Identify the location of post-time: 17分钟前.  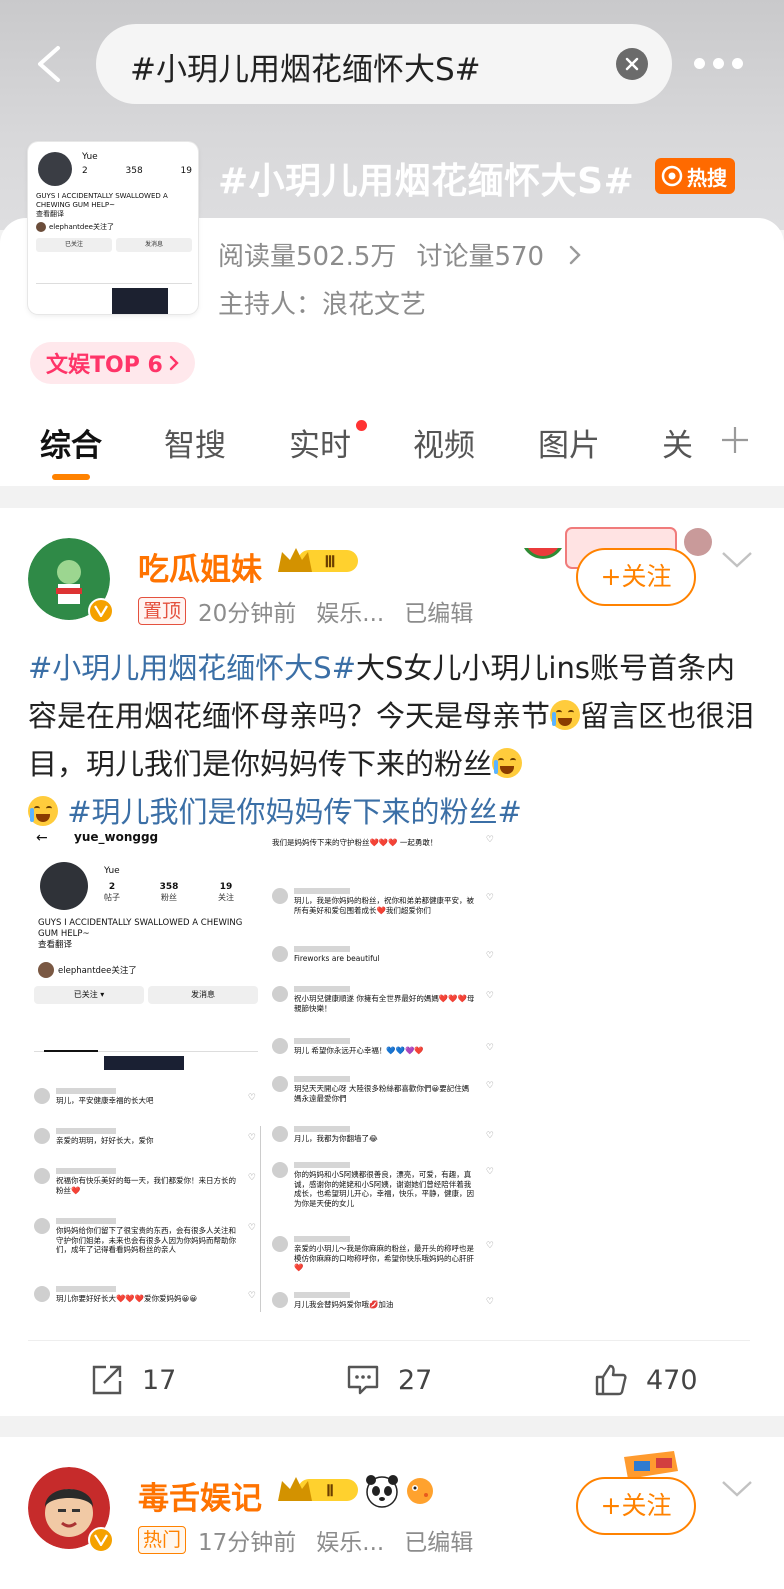
(247, 1543).